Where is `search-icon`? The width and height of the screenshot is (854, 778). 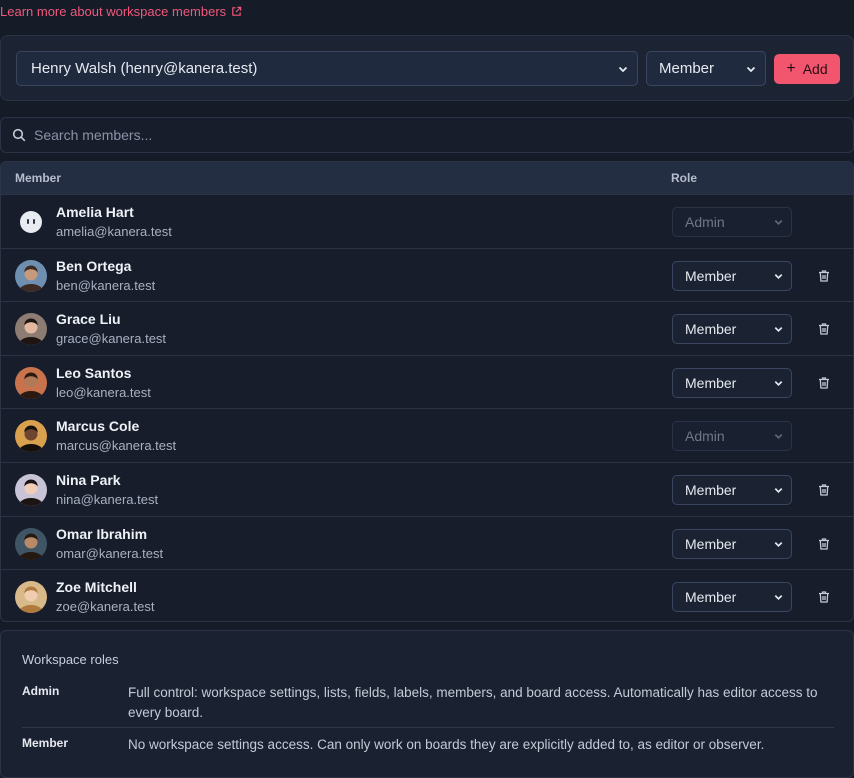
search-icon is located at coordinates (19, 135).